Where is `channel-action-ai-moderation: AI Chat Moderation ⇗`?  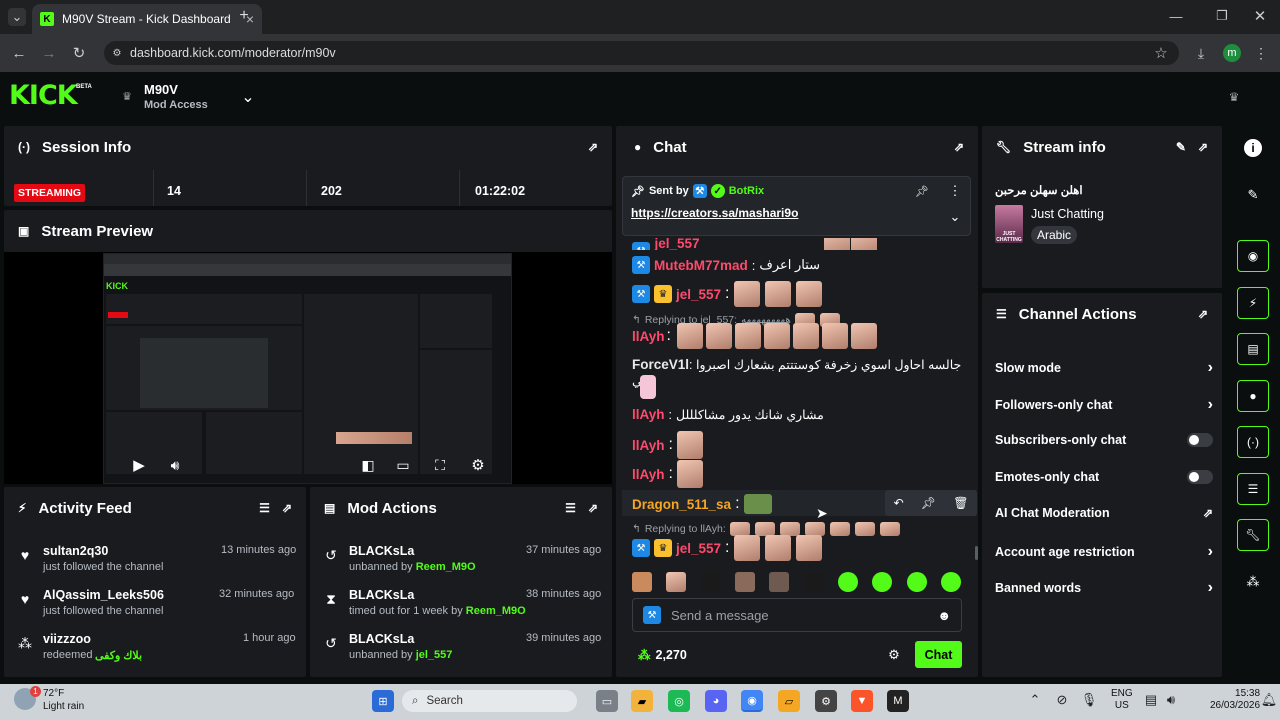 channel-action-ai-moderation: AI Chat Moderation ⇗ is located at coordinates (1104, 513).